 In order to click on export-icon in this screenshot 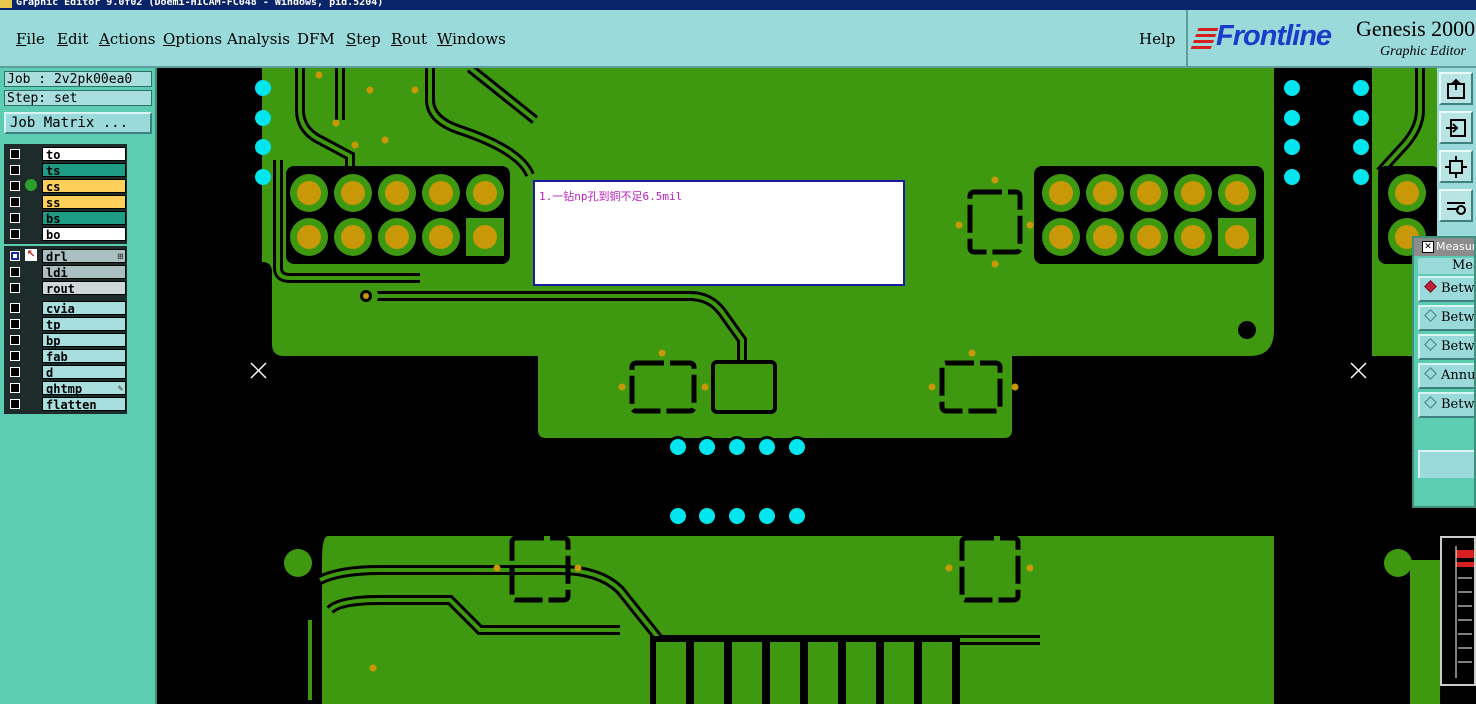, I will do `click(1456, 88)`.